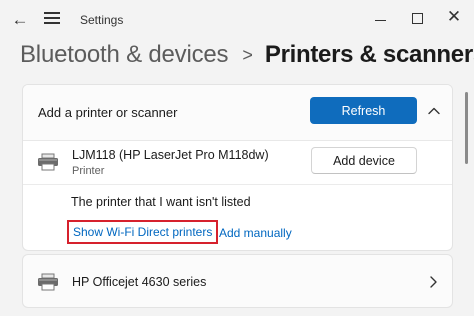  Describe the element at coordinates (466, 128) in the screenshot. I see `scrollbar` at that location.